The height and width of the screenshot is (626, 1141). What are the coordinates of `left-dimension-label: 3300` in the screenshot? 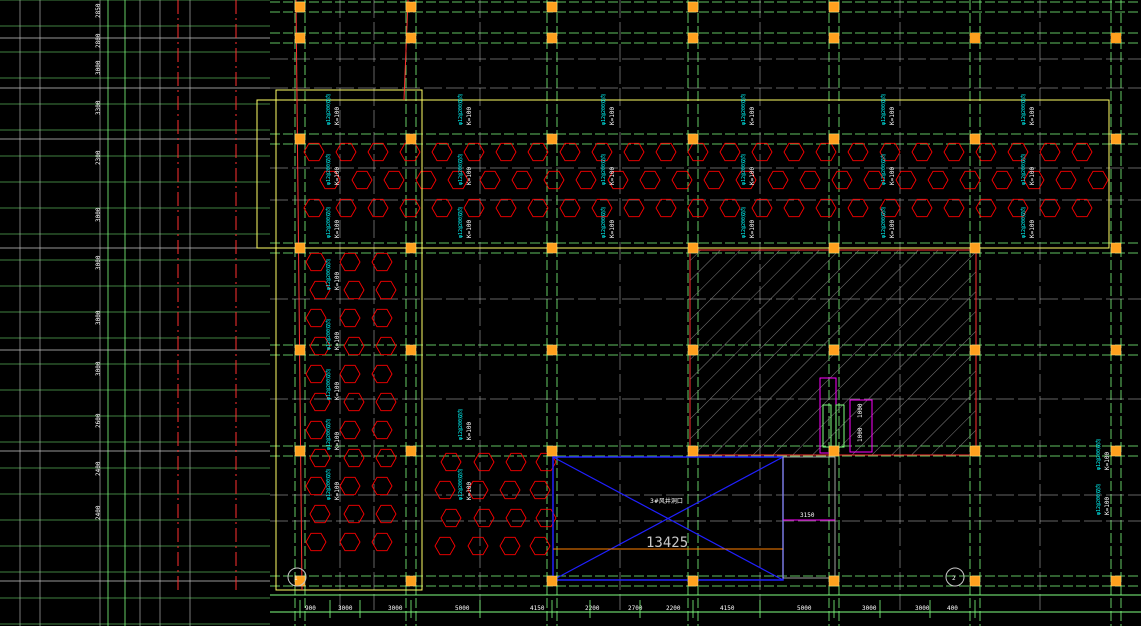 It's located at (98, 107).